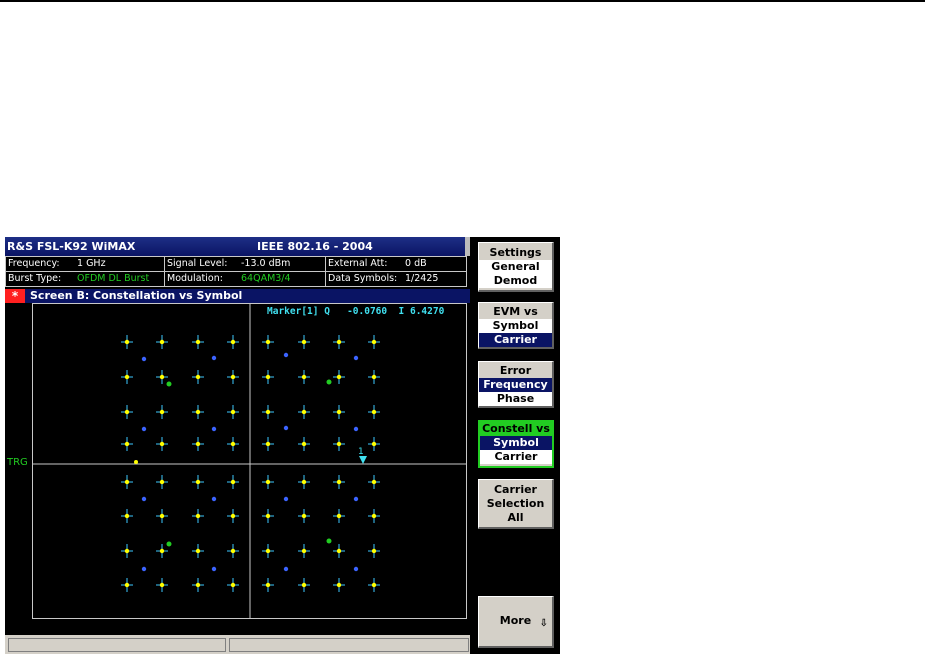 This screenshot has width=925, height=654. What do you see at coordinates (34, 263) in the screenshot?
I see `frequency-label: Frequency:` at bounding box center [34, 263].